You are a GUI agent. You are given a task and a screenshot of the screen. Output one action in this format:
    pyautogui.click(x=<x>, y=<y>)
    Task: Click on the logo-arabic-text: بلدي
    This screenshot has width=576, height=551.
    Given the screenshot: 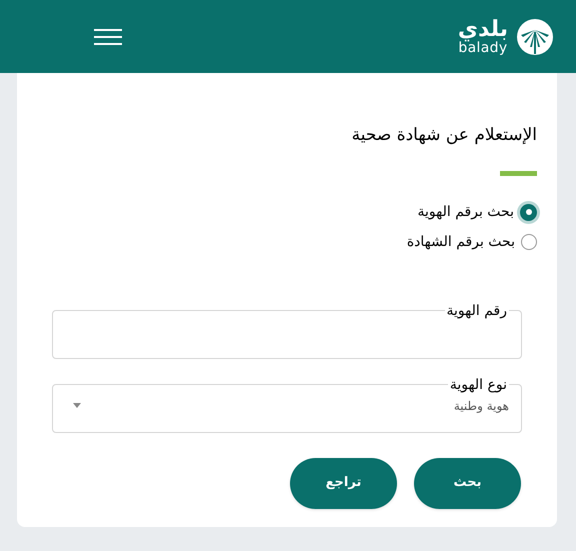 What is the action you would take?
    pyautogui.click(x=483, y=29)
    